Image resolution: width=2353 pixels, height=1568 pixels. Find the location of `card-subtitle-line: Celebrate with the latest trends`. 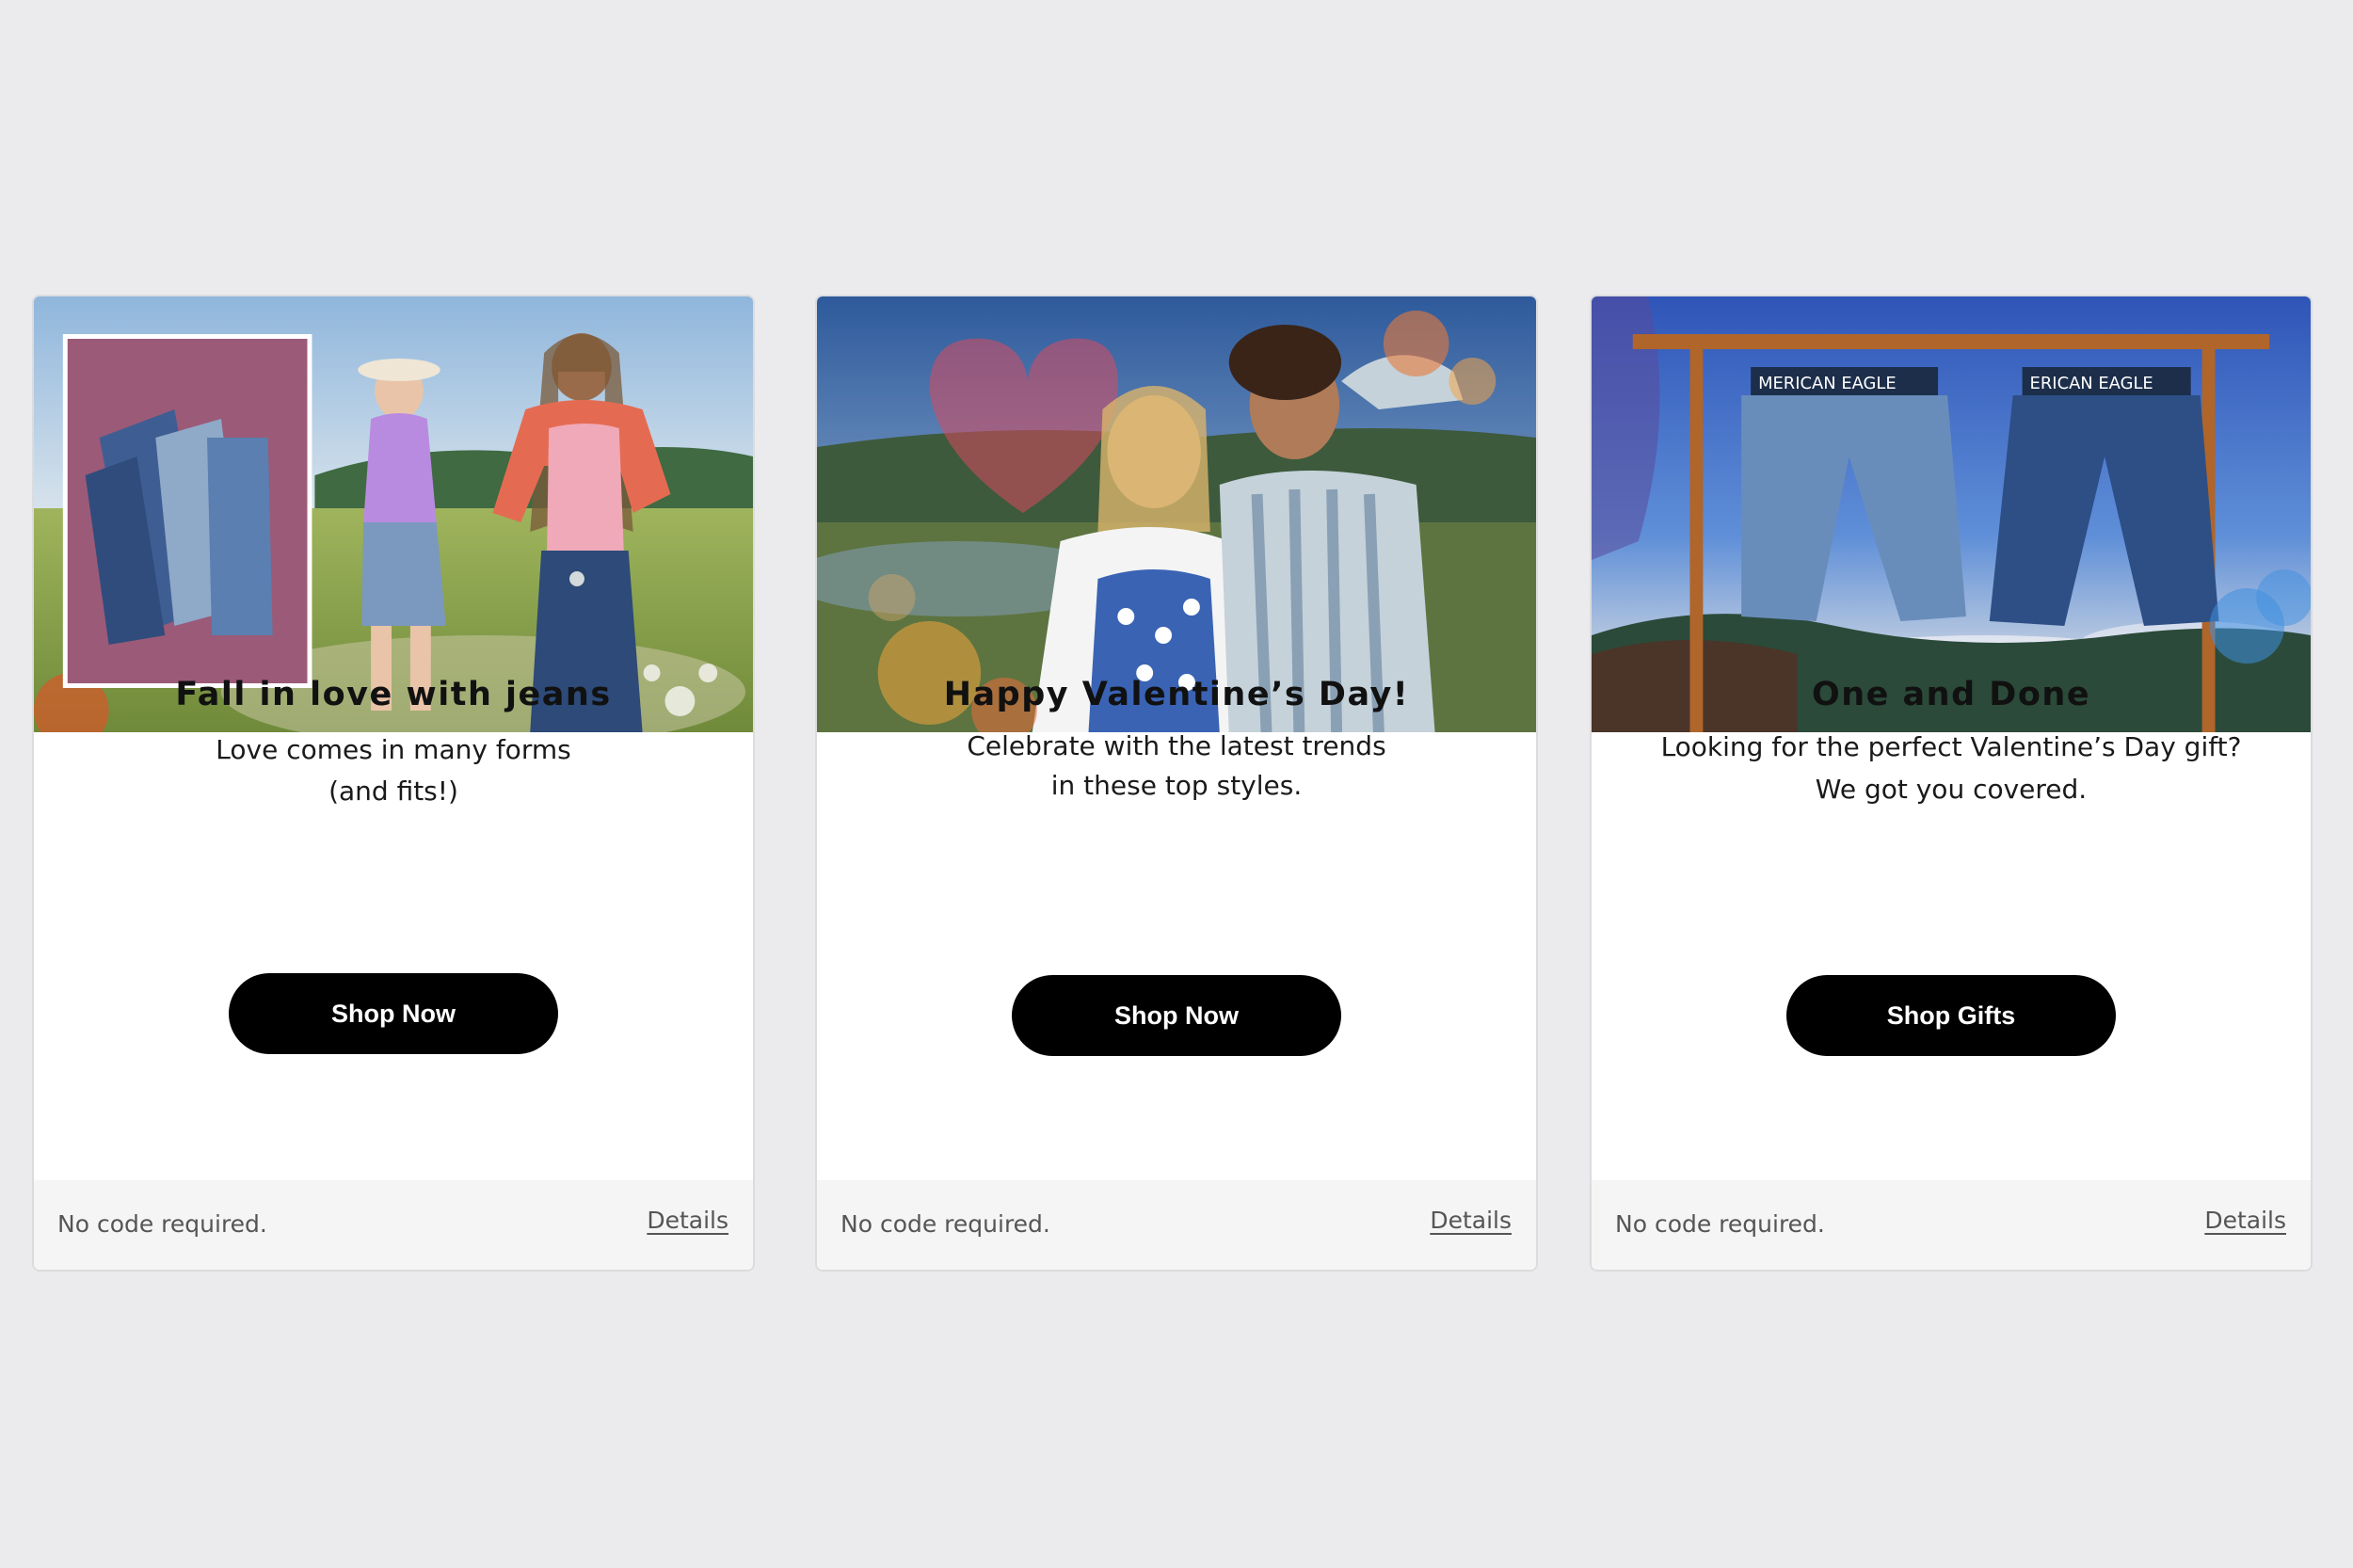

card-subtitle-line: Celebrate with the latest trends is located at coordinates (1176, 745).